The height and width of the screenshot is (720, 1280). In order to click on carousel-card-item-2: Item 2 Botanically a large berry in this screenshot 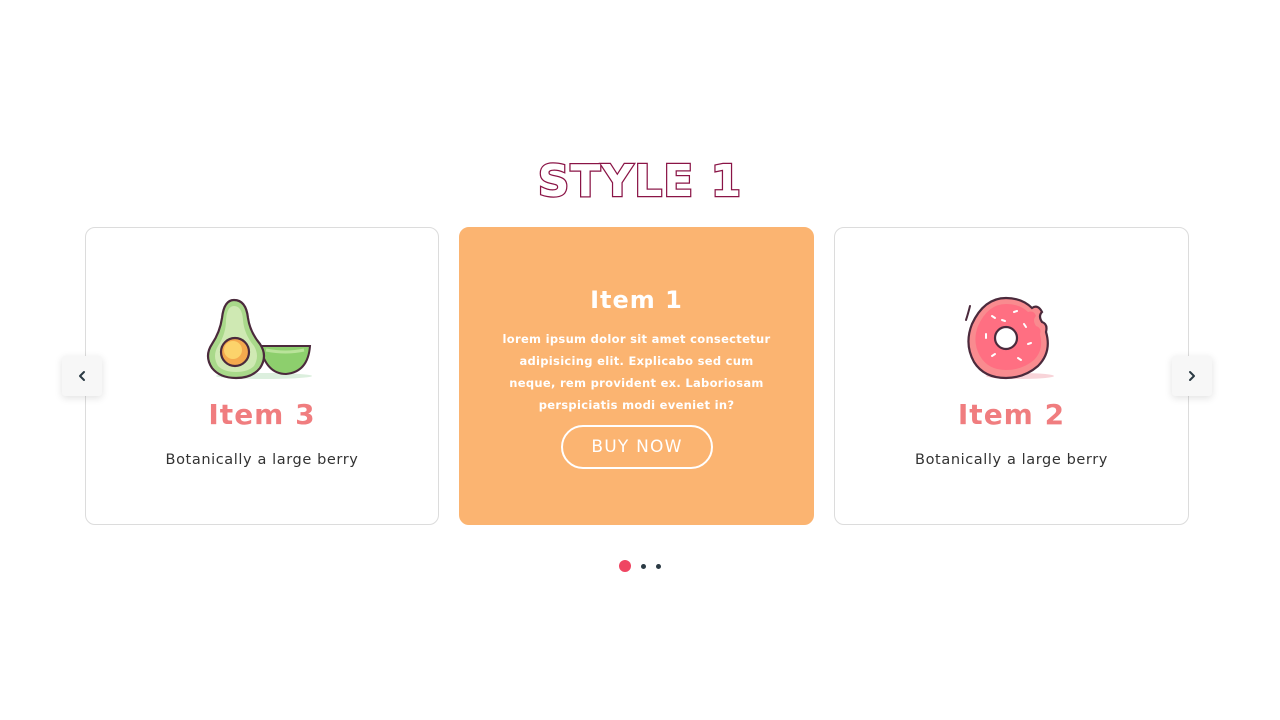, I will do `click(1011, 376)`.